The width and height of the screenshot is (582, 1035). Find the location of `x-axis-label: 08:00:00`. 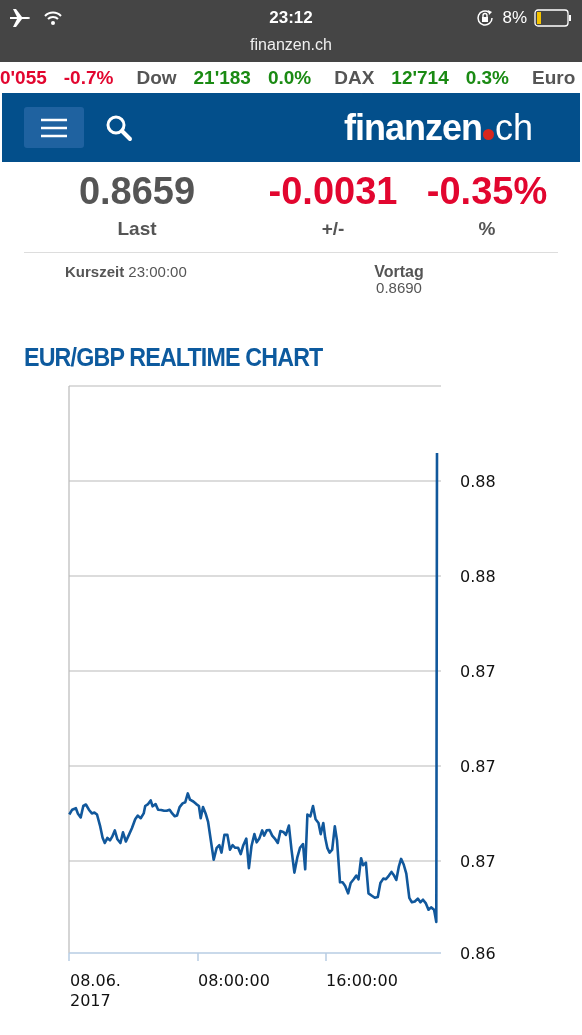

x-axis-label: 08:00:00 is located at coordinates (234, 980).